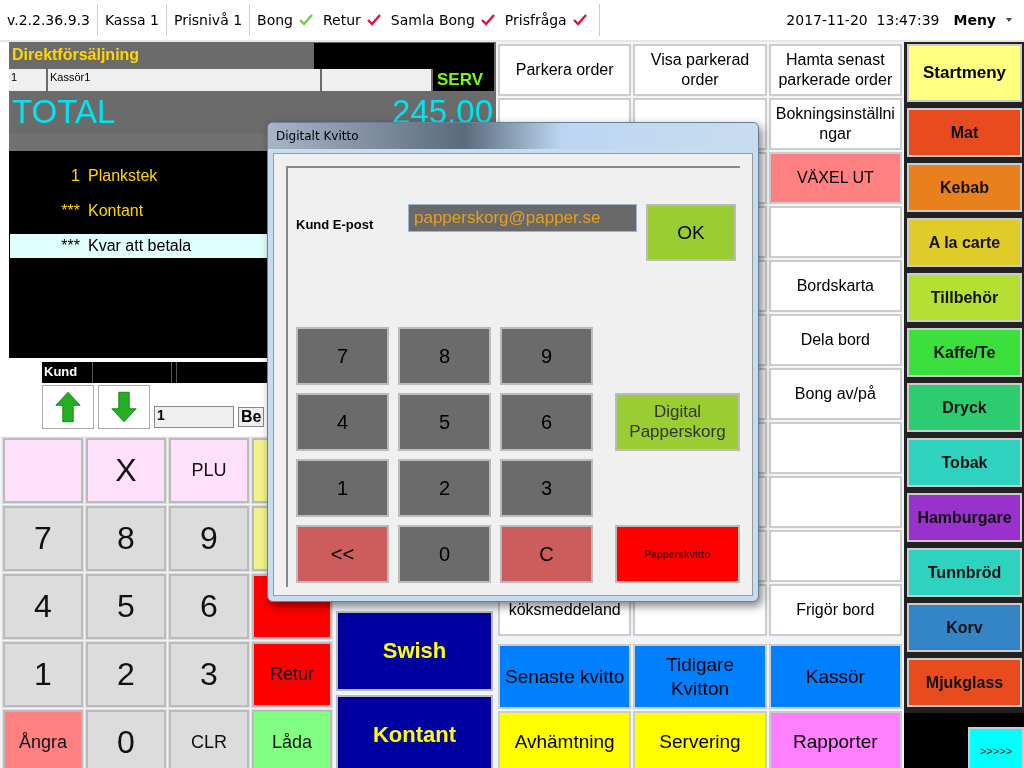 This screenshot has width=1024, height=768. What do you see at coordinates (49, 20) in the screenshot?
I see `version-label: v.2.2.36.9.3` at bounding box center [49, 20].